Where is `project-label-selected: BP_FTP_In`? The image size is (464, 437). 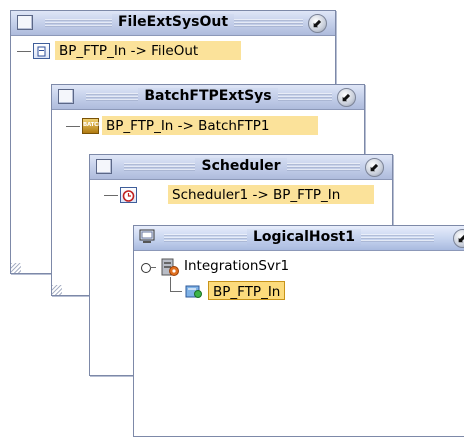
project-label-selected: BP_FTP_In is located at coordinates (247, 290).